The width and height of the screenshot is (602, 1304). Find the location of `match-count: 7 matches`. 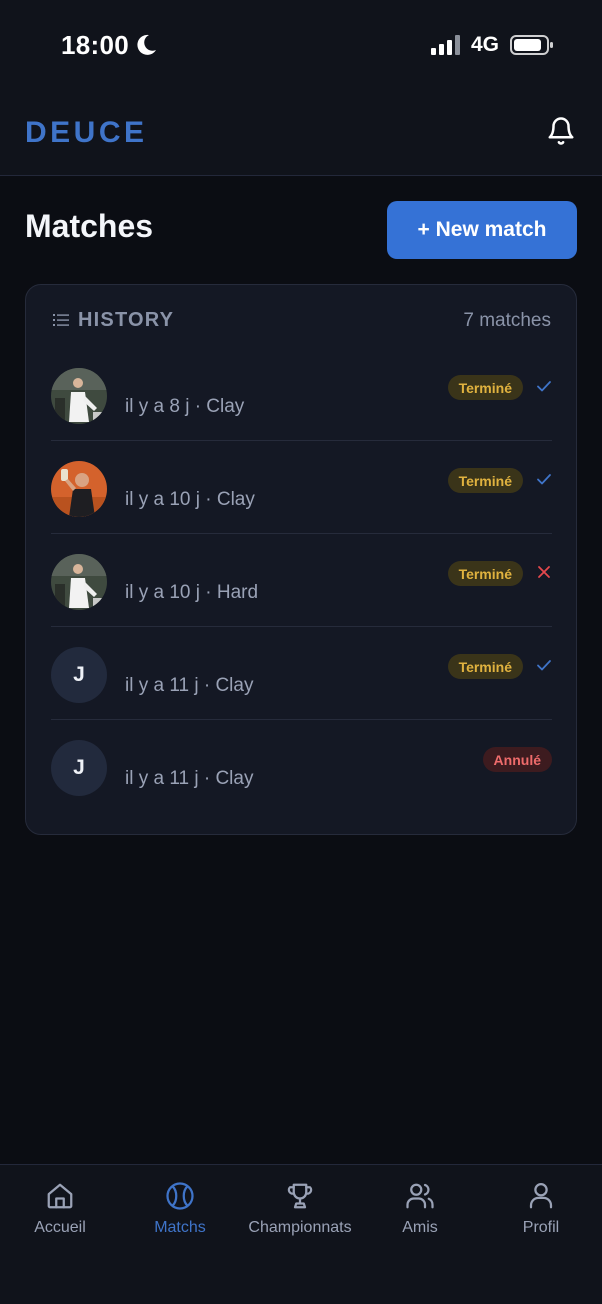

match-count: 7 matches is located at coordinates (507, 320).